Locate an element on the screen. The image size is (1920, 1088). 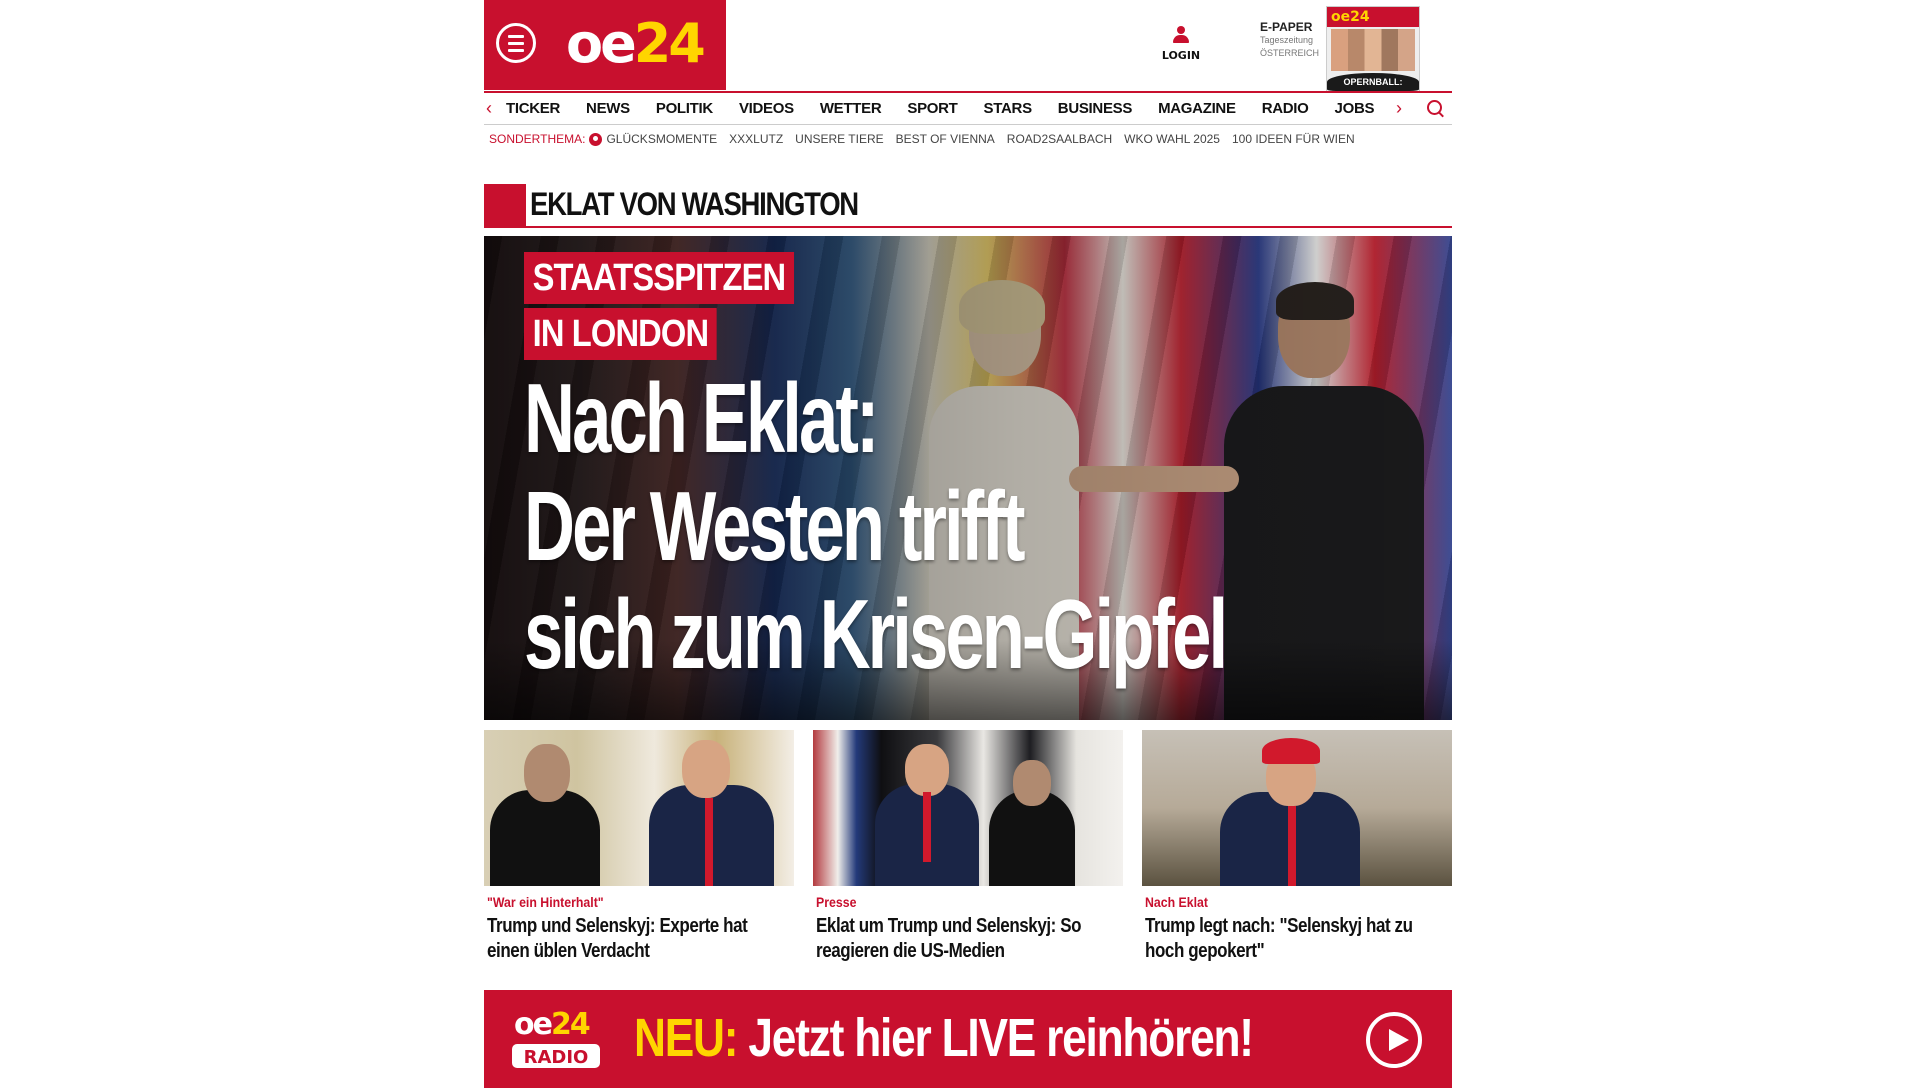
nav-left-arrow-icon: ‹ is located at coordinates (489, 108).